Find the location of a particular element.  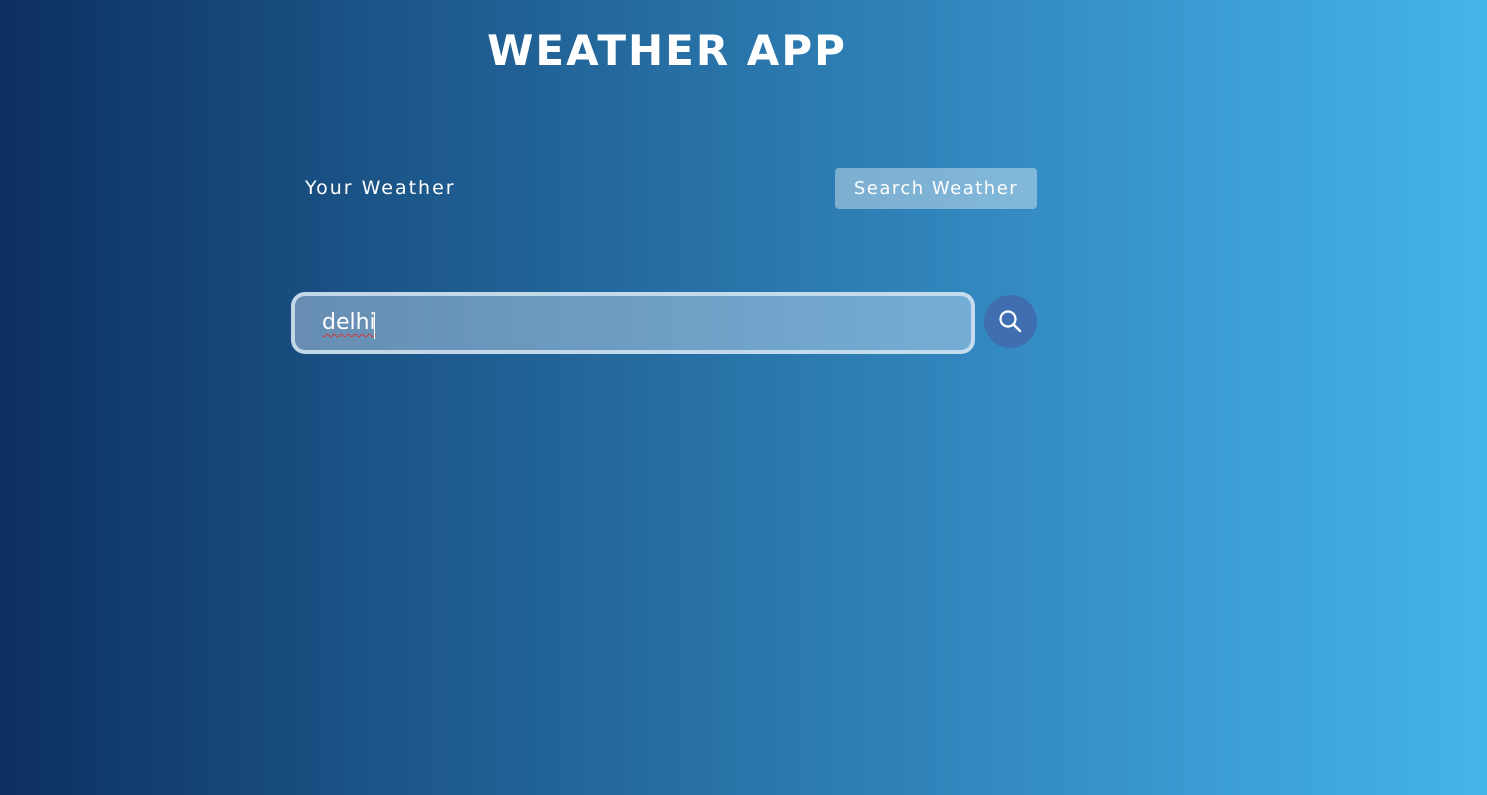

search-button is located at coordinates (1010, 321).